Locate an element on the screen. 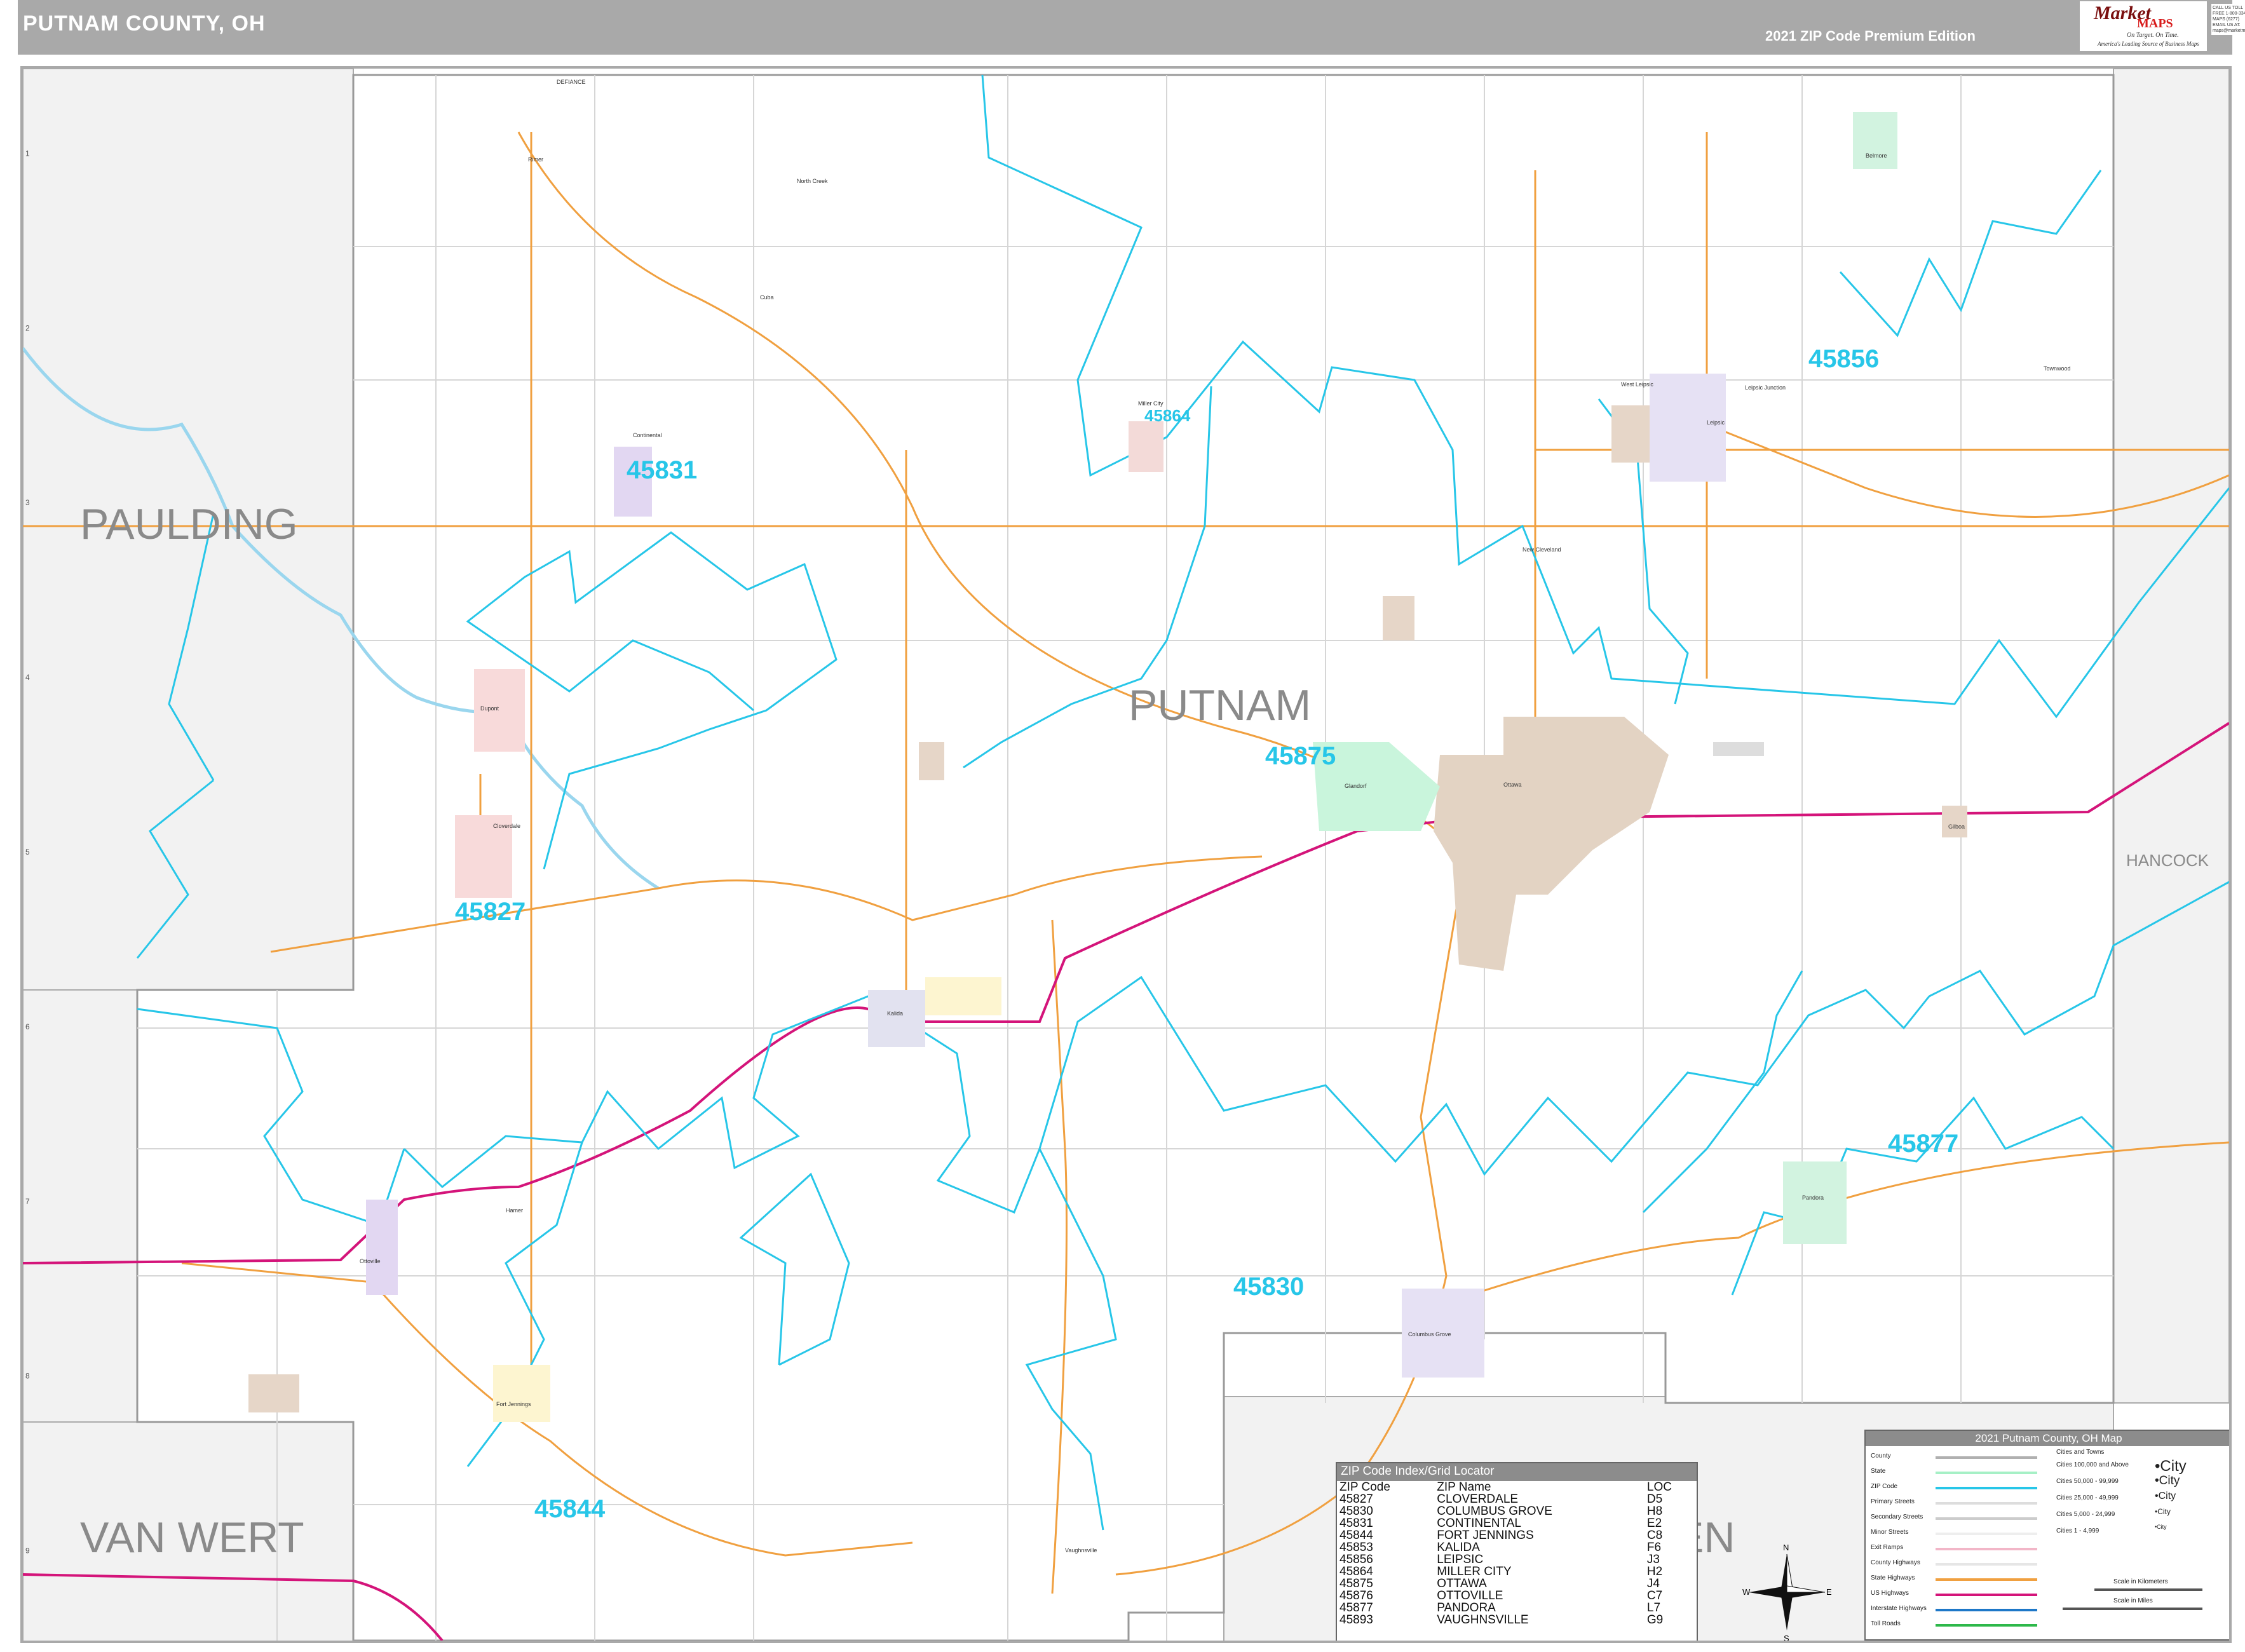 The image size is (2245, 1652). zip-index-row: 45830 COLUMBUS GROVE H8 is located at coordinates (1517, 1511).